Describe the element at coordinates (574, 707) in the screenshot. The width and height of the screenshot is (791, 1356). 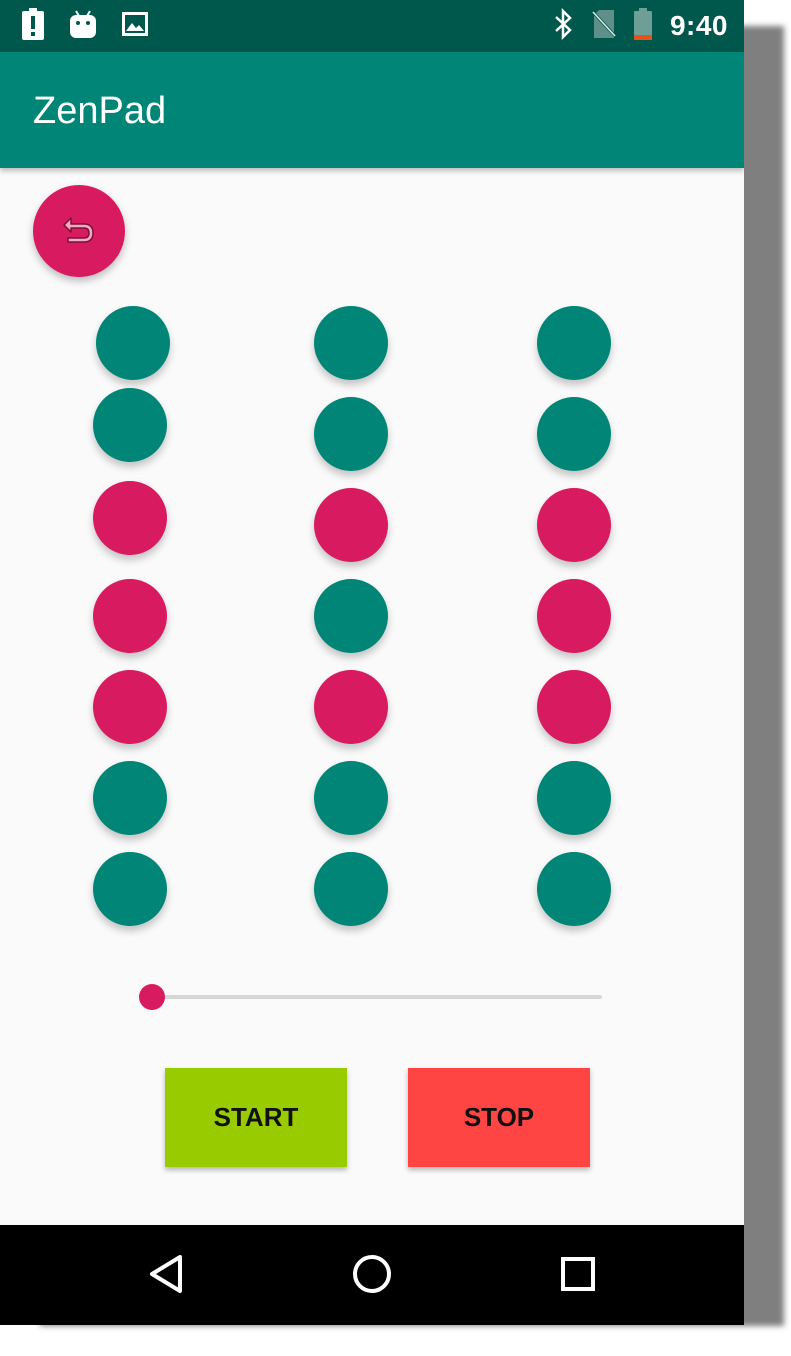
I see `dot-r5-c3` at that location.